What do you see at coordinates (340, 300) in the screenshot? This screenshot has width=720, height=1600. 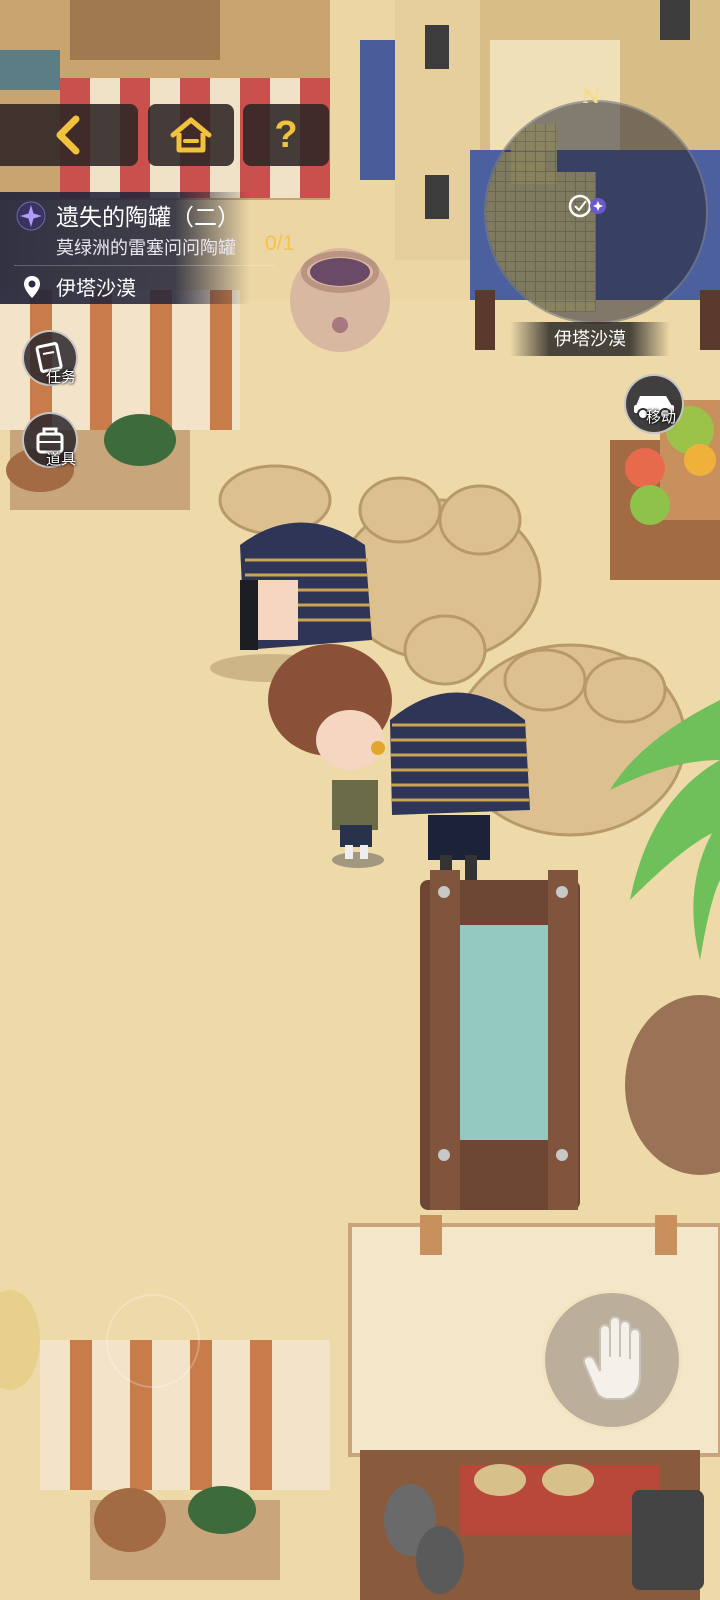 I see `pottery-jar` at bounding box center [340, 300].